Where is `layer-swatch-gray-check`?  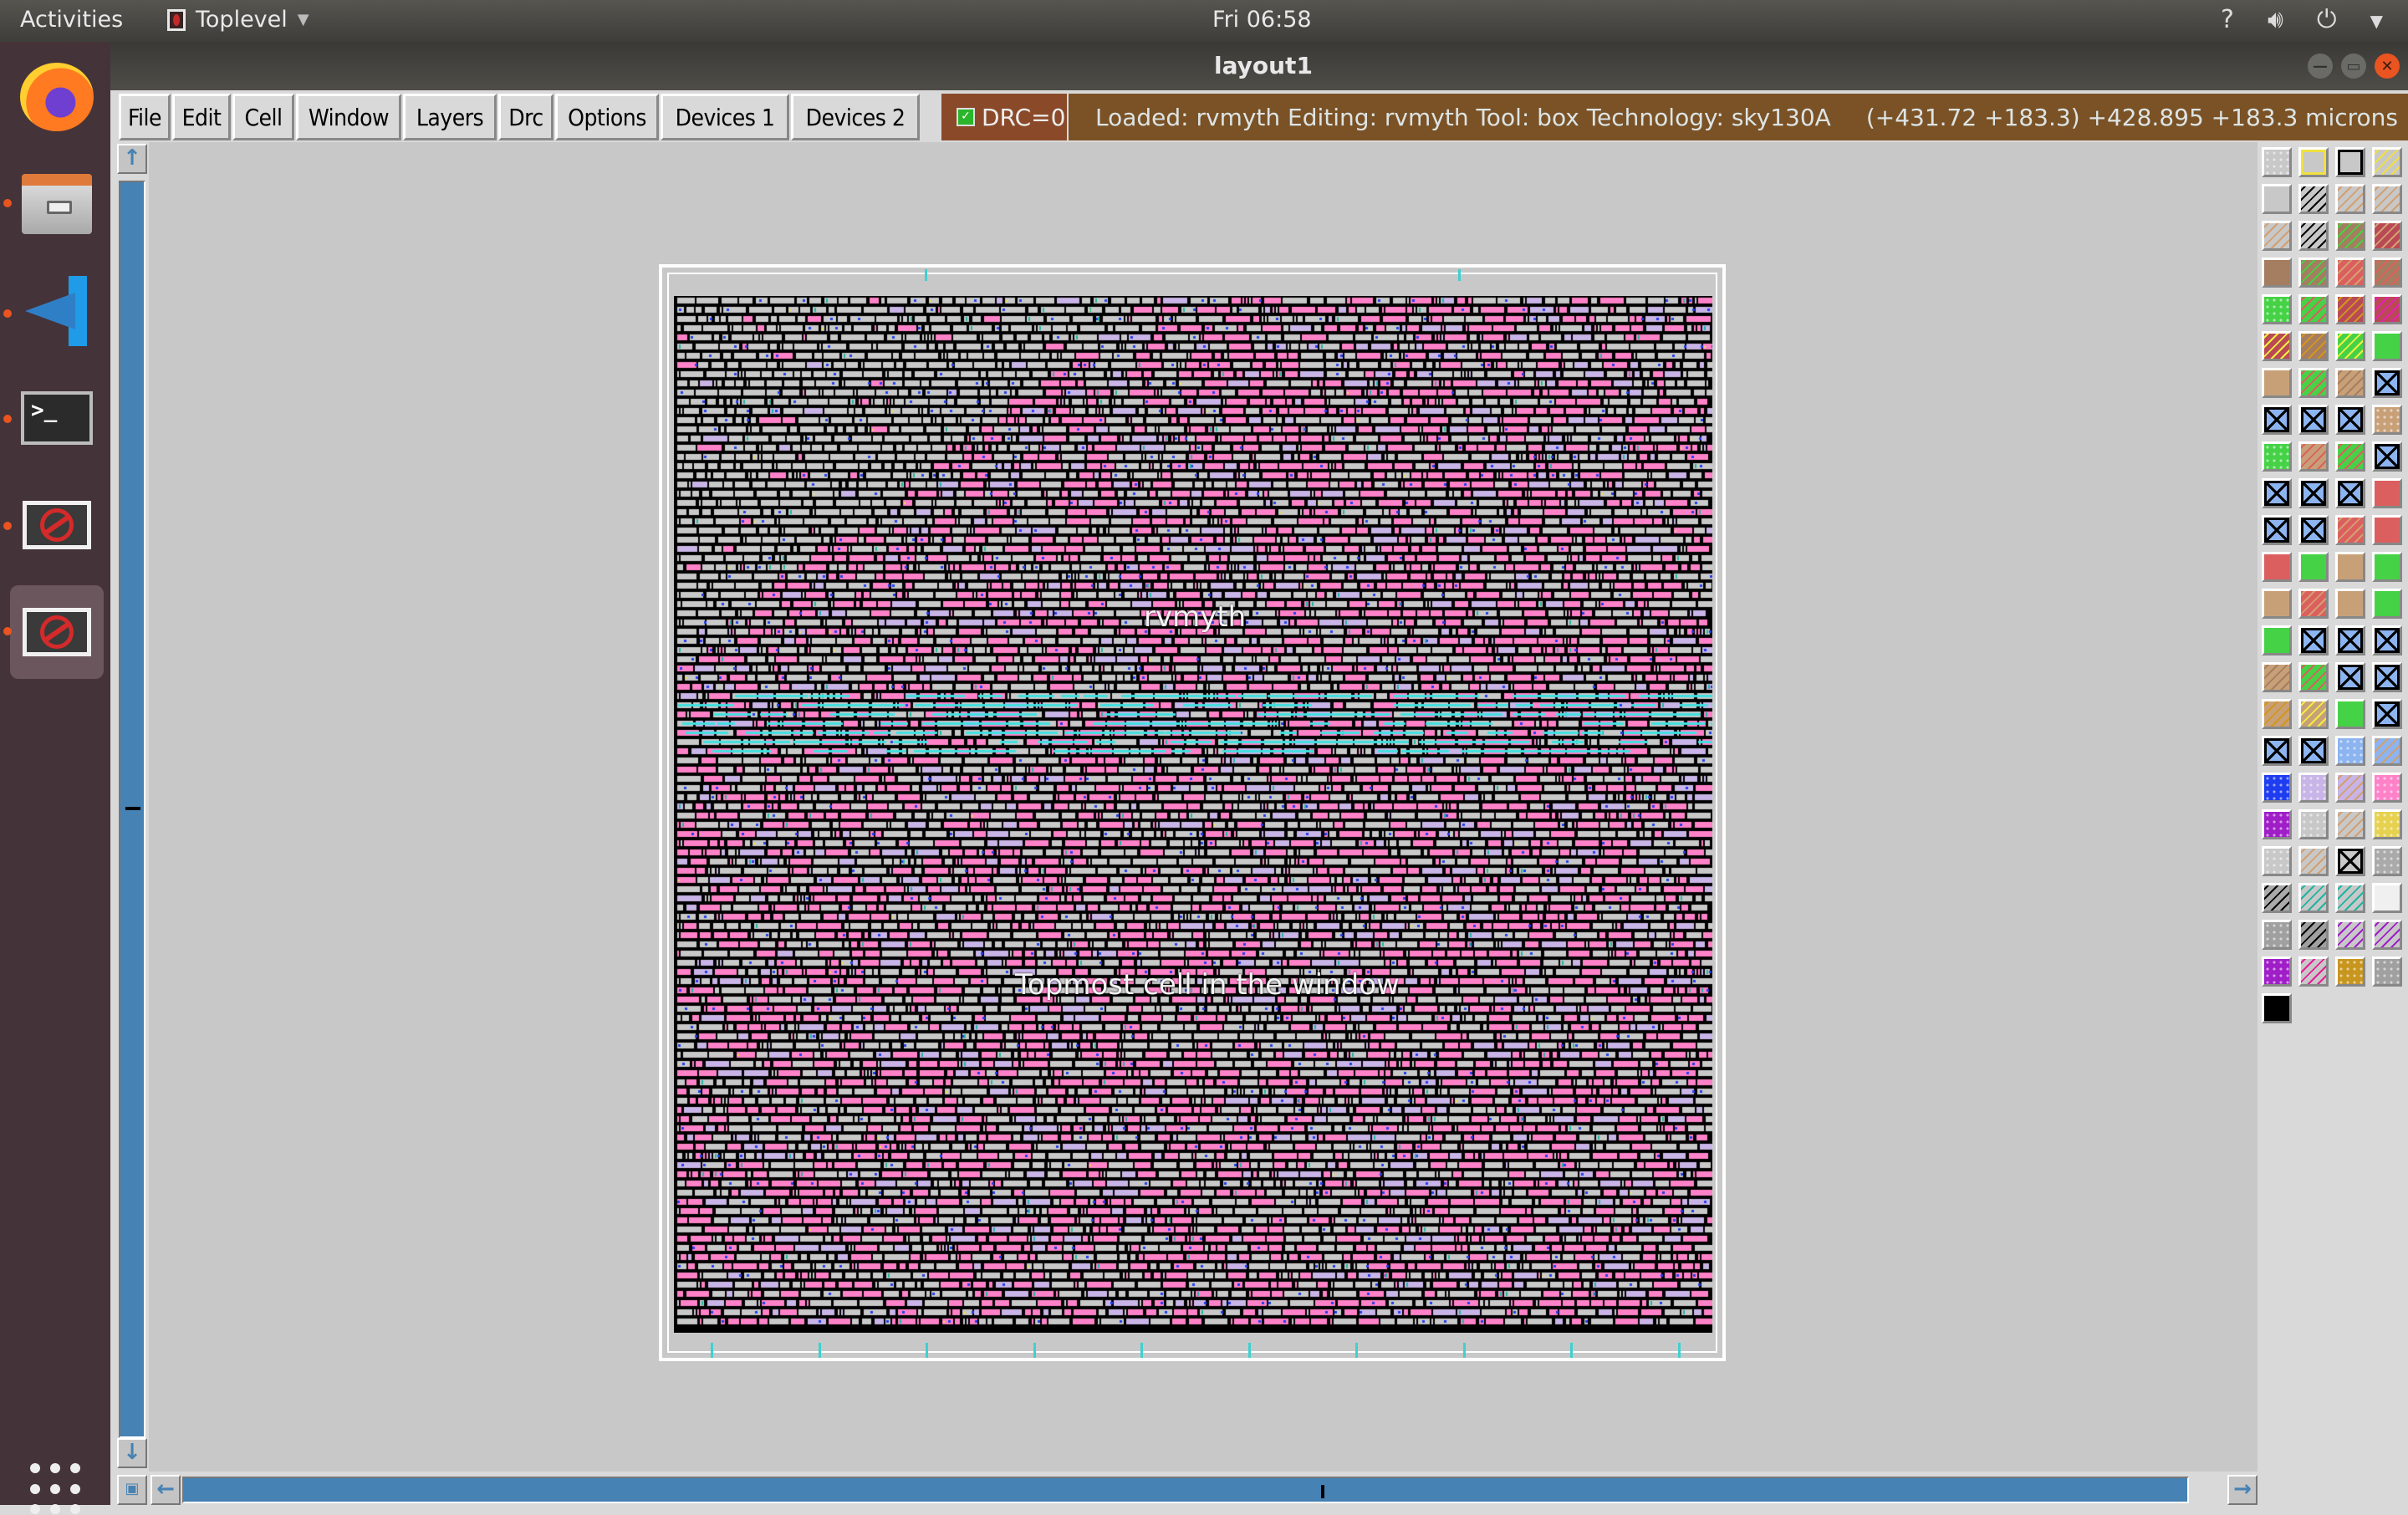
layer-swatch-gray-check is located at coordinates (2277, 935).